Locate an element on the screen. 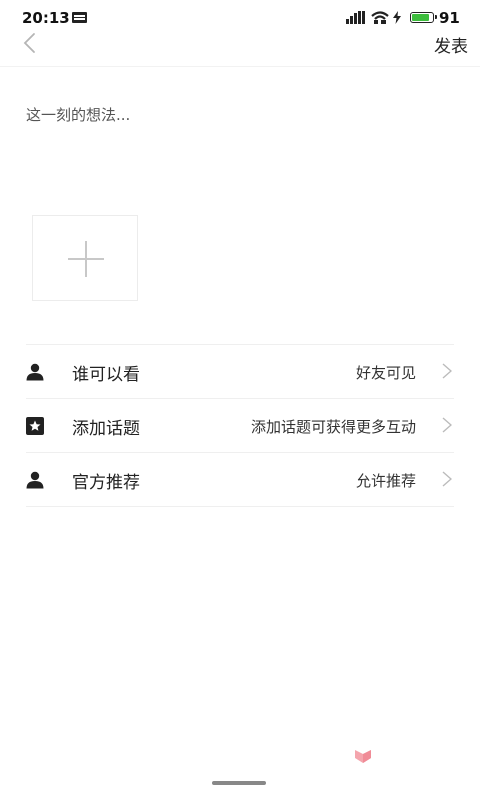 This screenshot has height=800, width=480. news-icon is located at coordinates (79, 17).